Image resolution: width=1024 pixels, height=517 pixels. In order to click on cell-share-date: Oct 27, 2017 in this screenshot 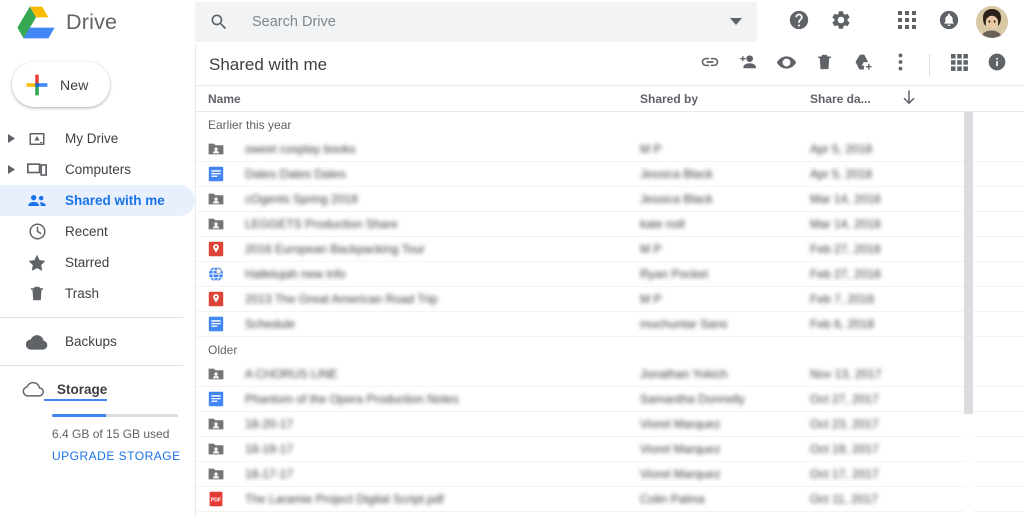, I will do `click(844, 399)`.